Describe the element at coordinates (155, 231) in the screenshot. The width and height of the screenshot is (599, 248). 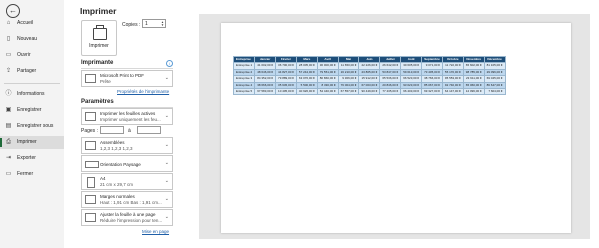
I see `page-setup-link: Mise en page` at that location.